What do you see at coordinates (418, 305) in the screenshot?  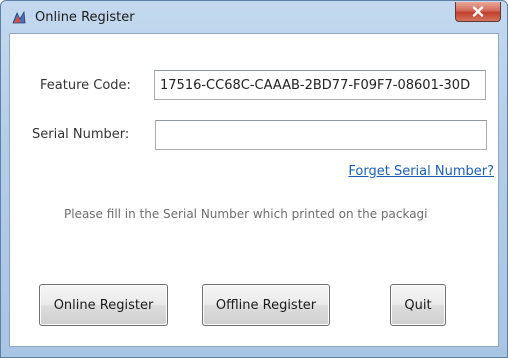 I see `quit-button: Quit` at bounding box center [418, 305].